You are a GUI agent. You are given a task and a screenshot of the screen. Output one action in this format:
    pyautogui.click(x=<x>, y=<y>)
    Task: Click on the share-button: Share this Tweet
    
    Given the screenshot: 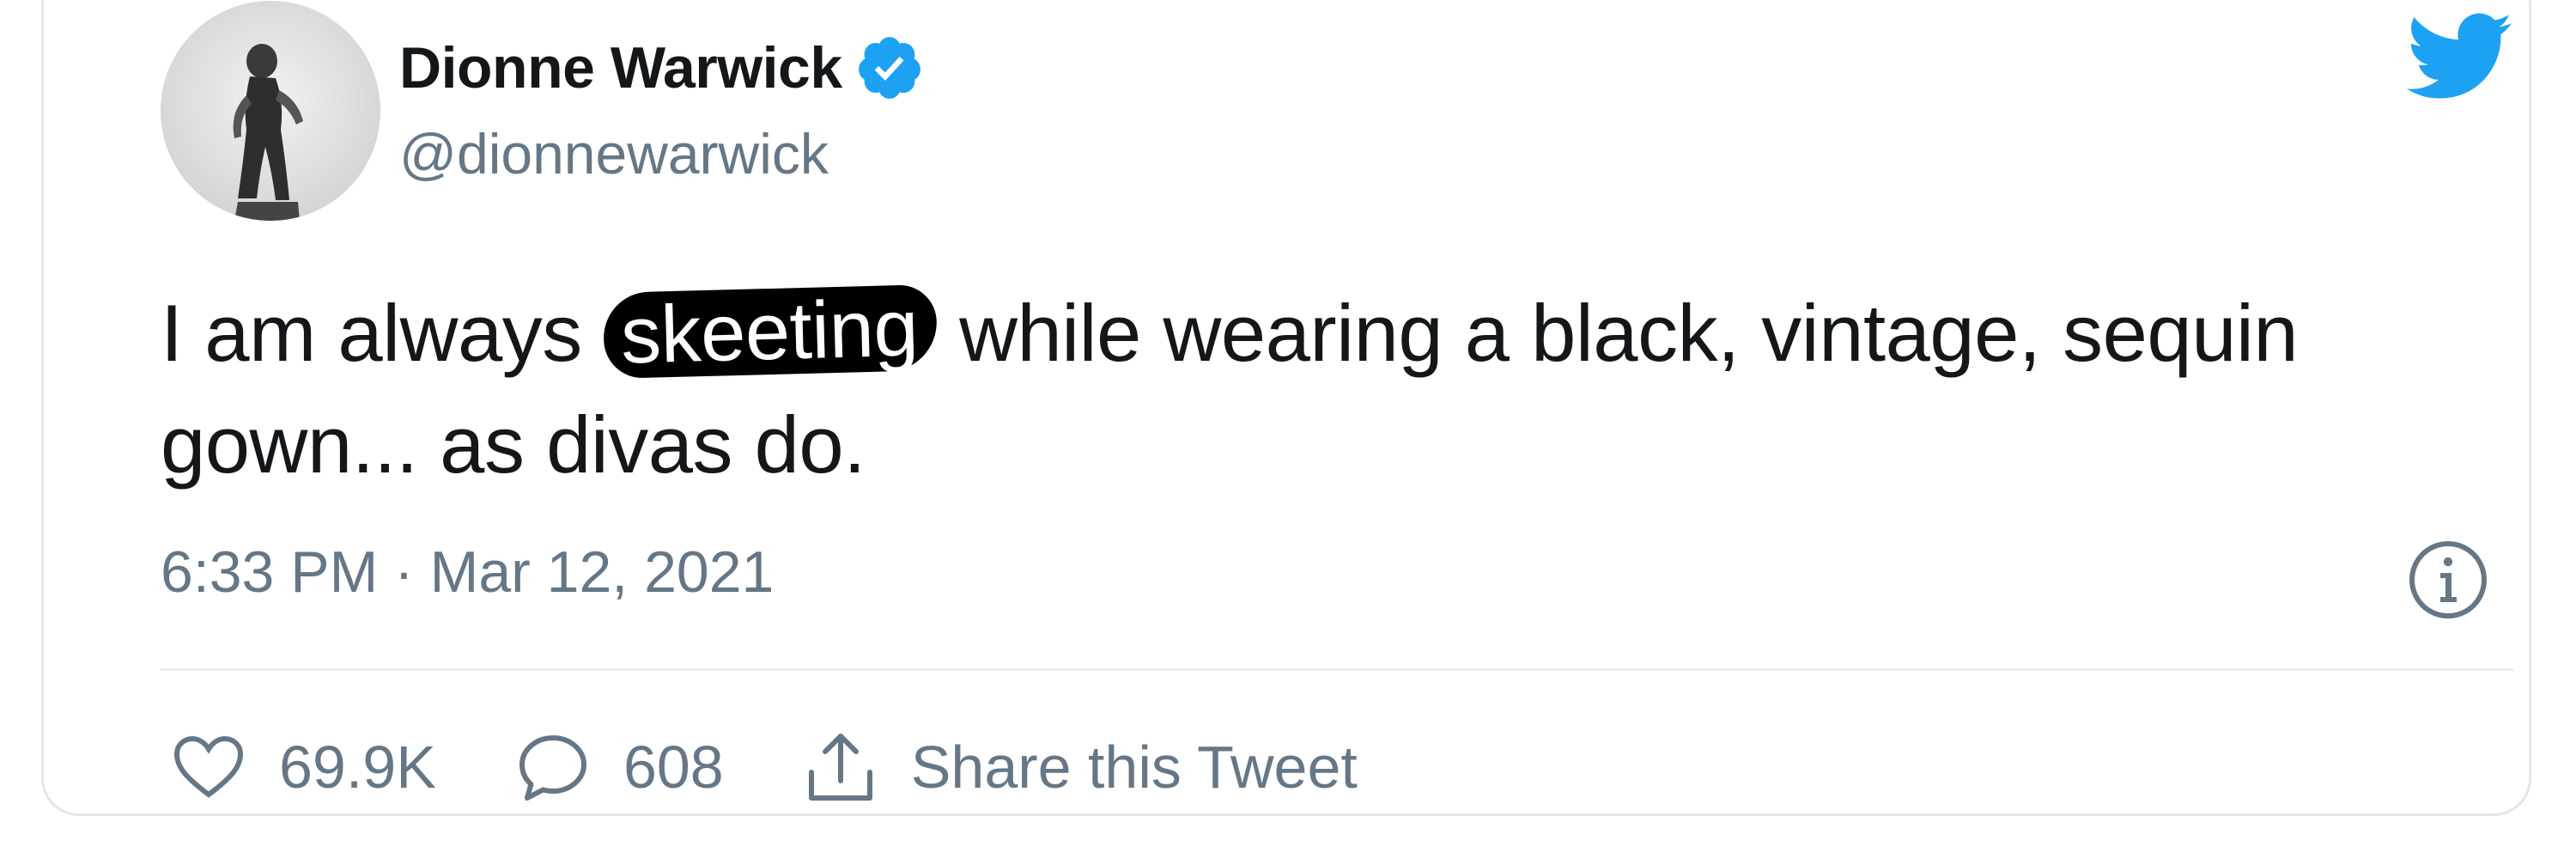 What is the action you would take?
    pyautogui.click(x=1081, y=767)
    